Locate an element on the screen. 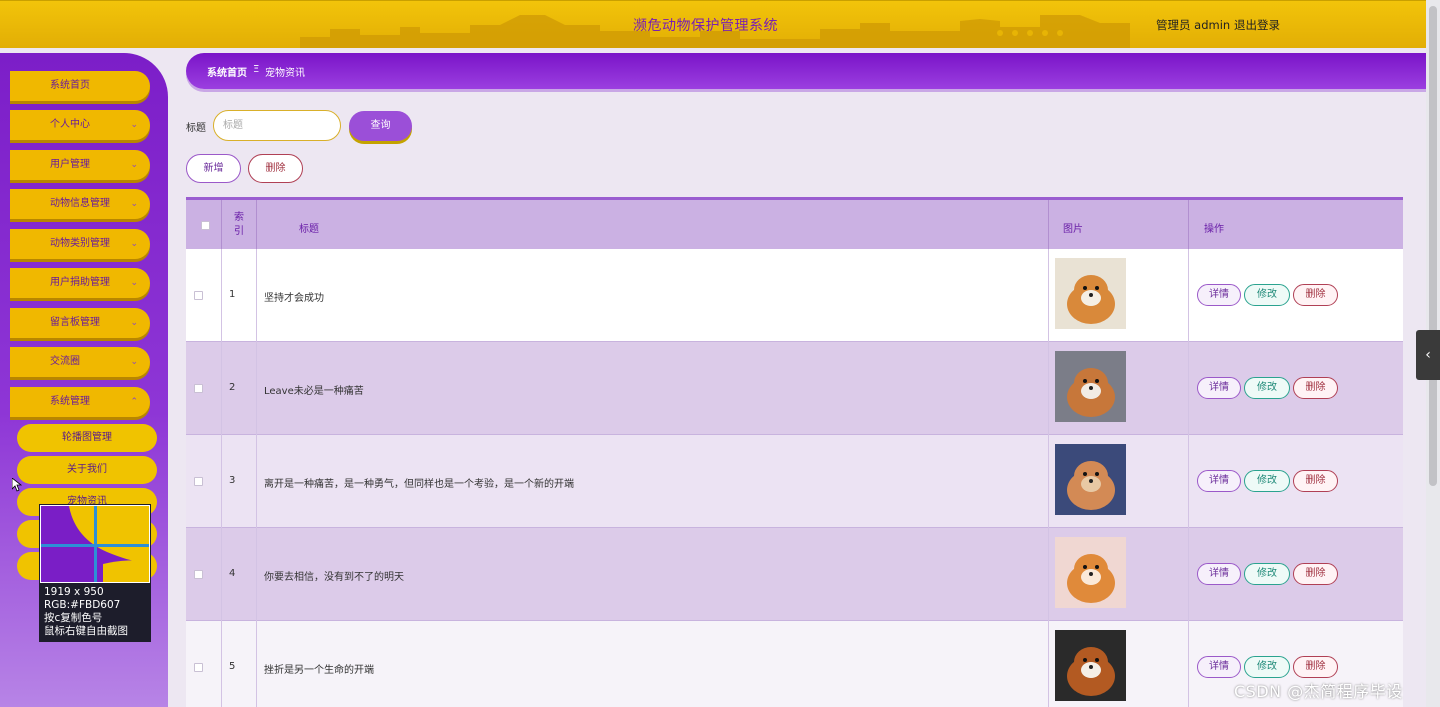  top-header: 濒危动物保护管理系统 管理员 admin 退出登录 is located at coordinates (713, 24).